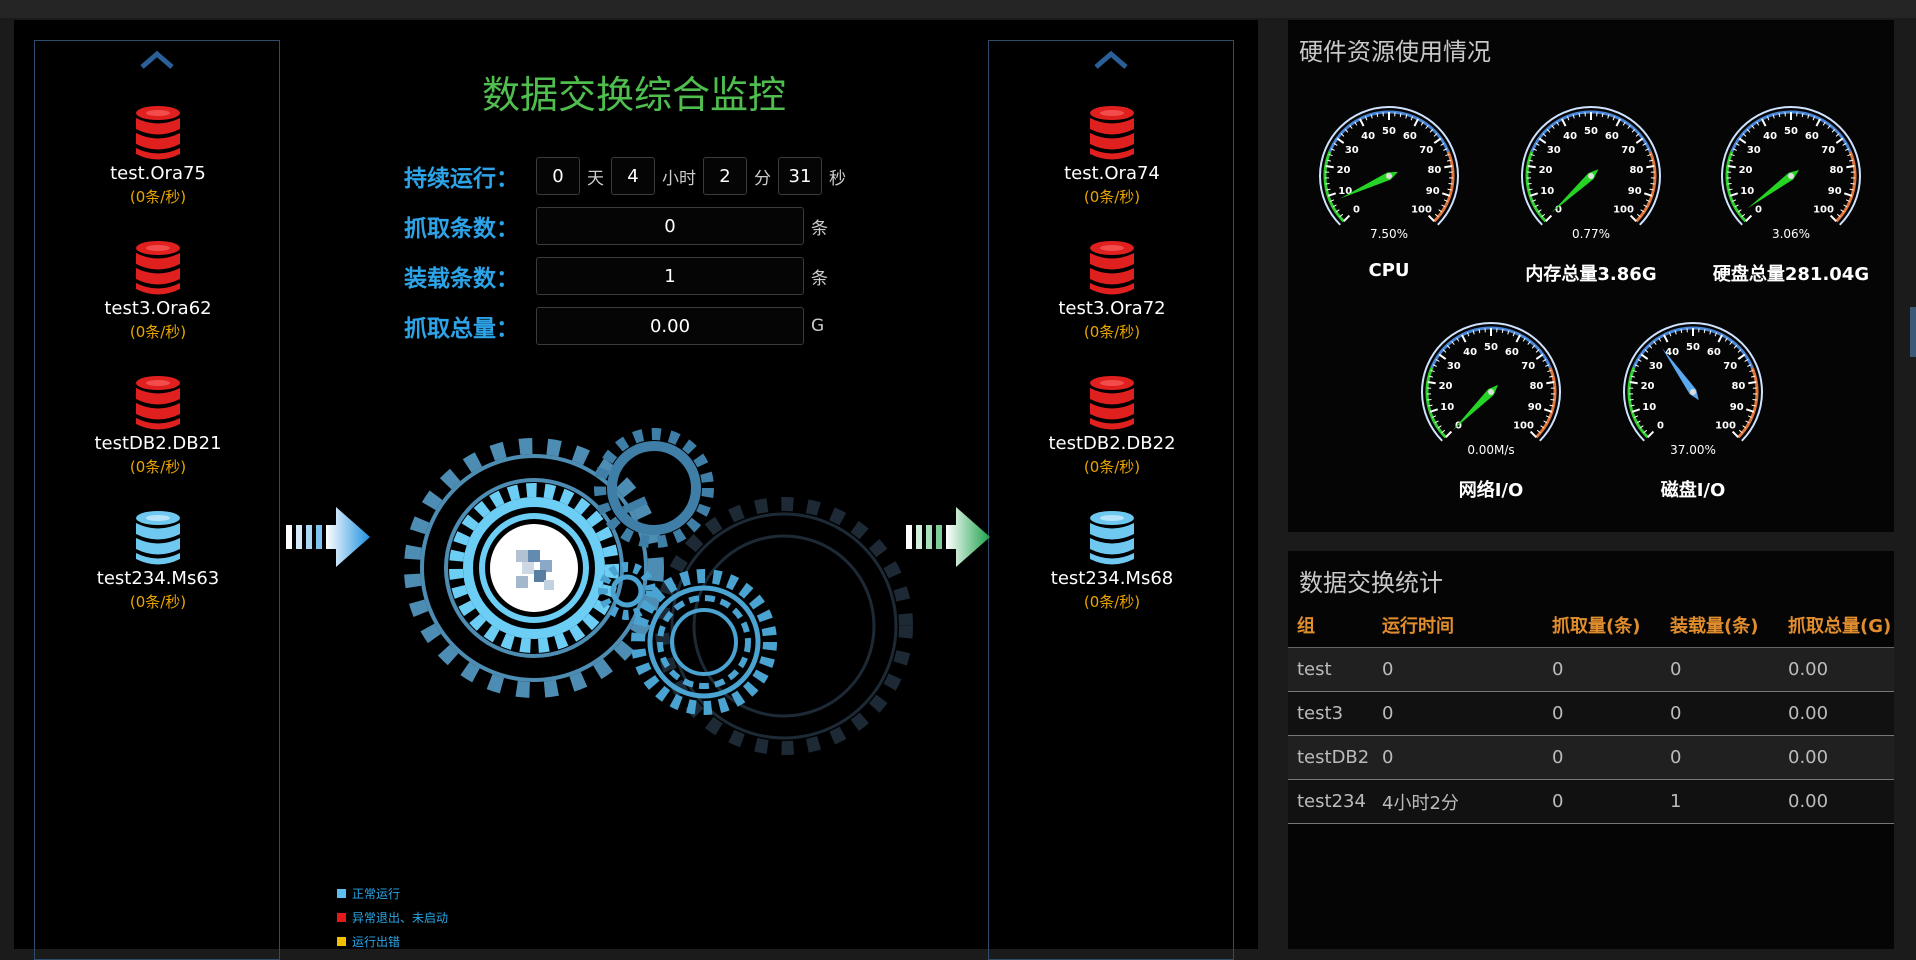 This screenshot has height=960, width=1916. I want to click on load-count-row: 装载条数： 1 条, so click(619, 276).